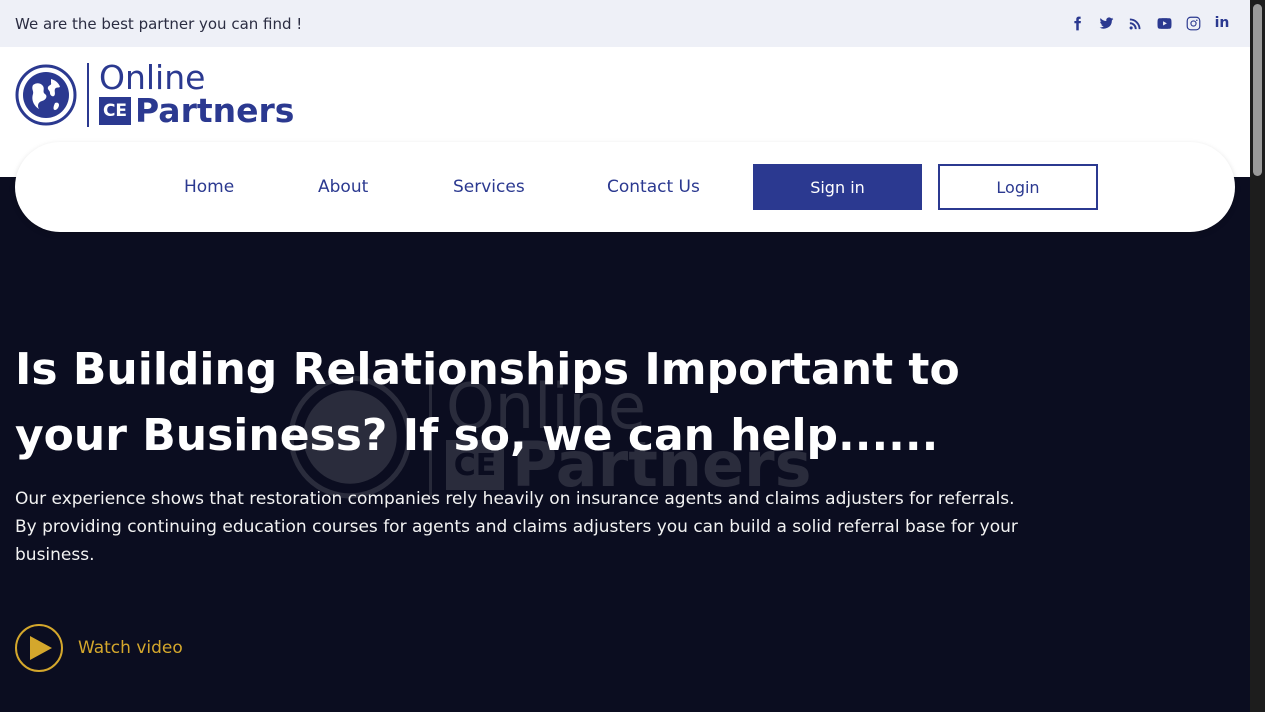  Describe the element at coordinates (1149, 23) in the screenshot. I see `social-links: in` at that location.